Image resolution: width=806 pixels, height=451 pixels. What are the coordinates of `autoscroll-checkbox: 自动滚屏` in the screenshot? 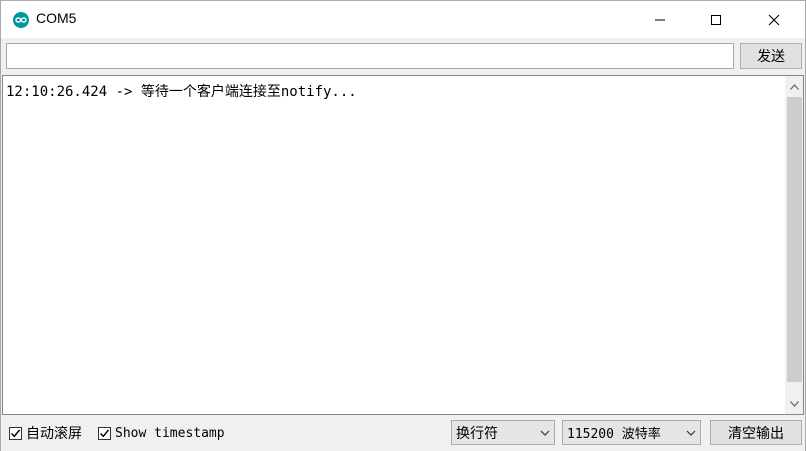 It's located at (45, 433).